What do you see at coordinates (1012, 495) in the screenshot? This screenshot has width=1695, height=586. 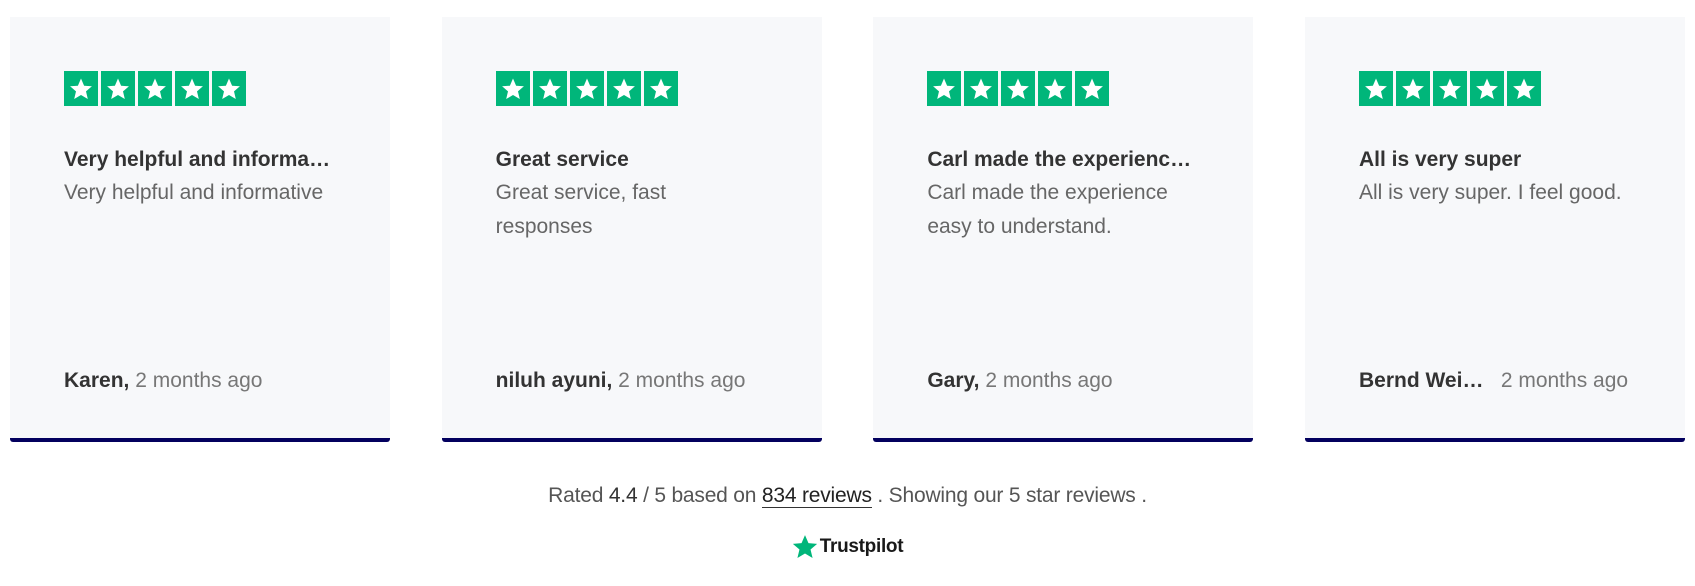 I see `summary-suffix: . Showing our 5 star reviews .` at bounding box center [1012, 495].